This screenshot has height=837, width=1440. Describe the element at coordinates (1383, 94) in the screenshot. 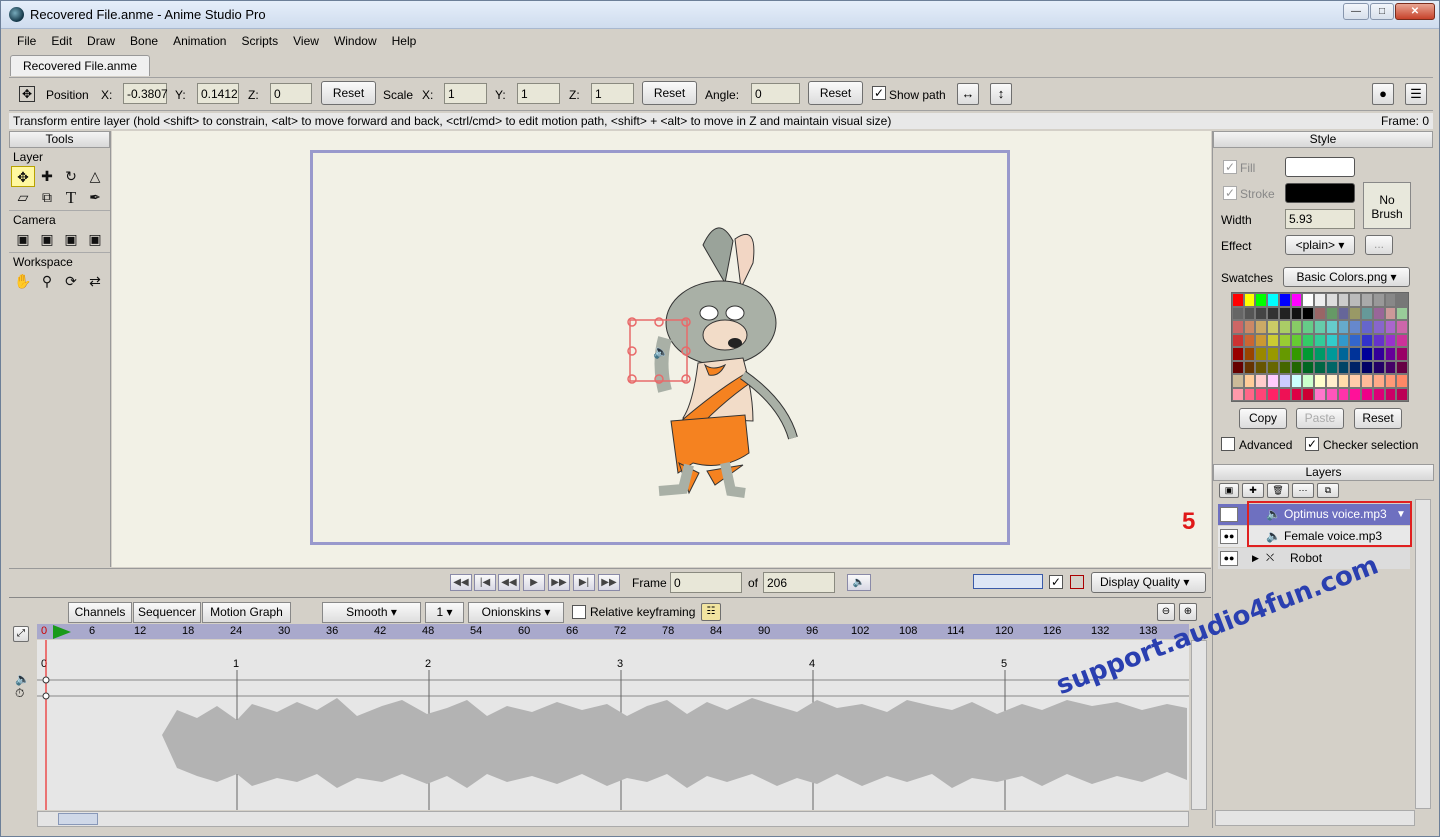

I see `character-icon: ●` at that location.